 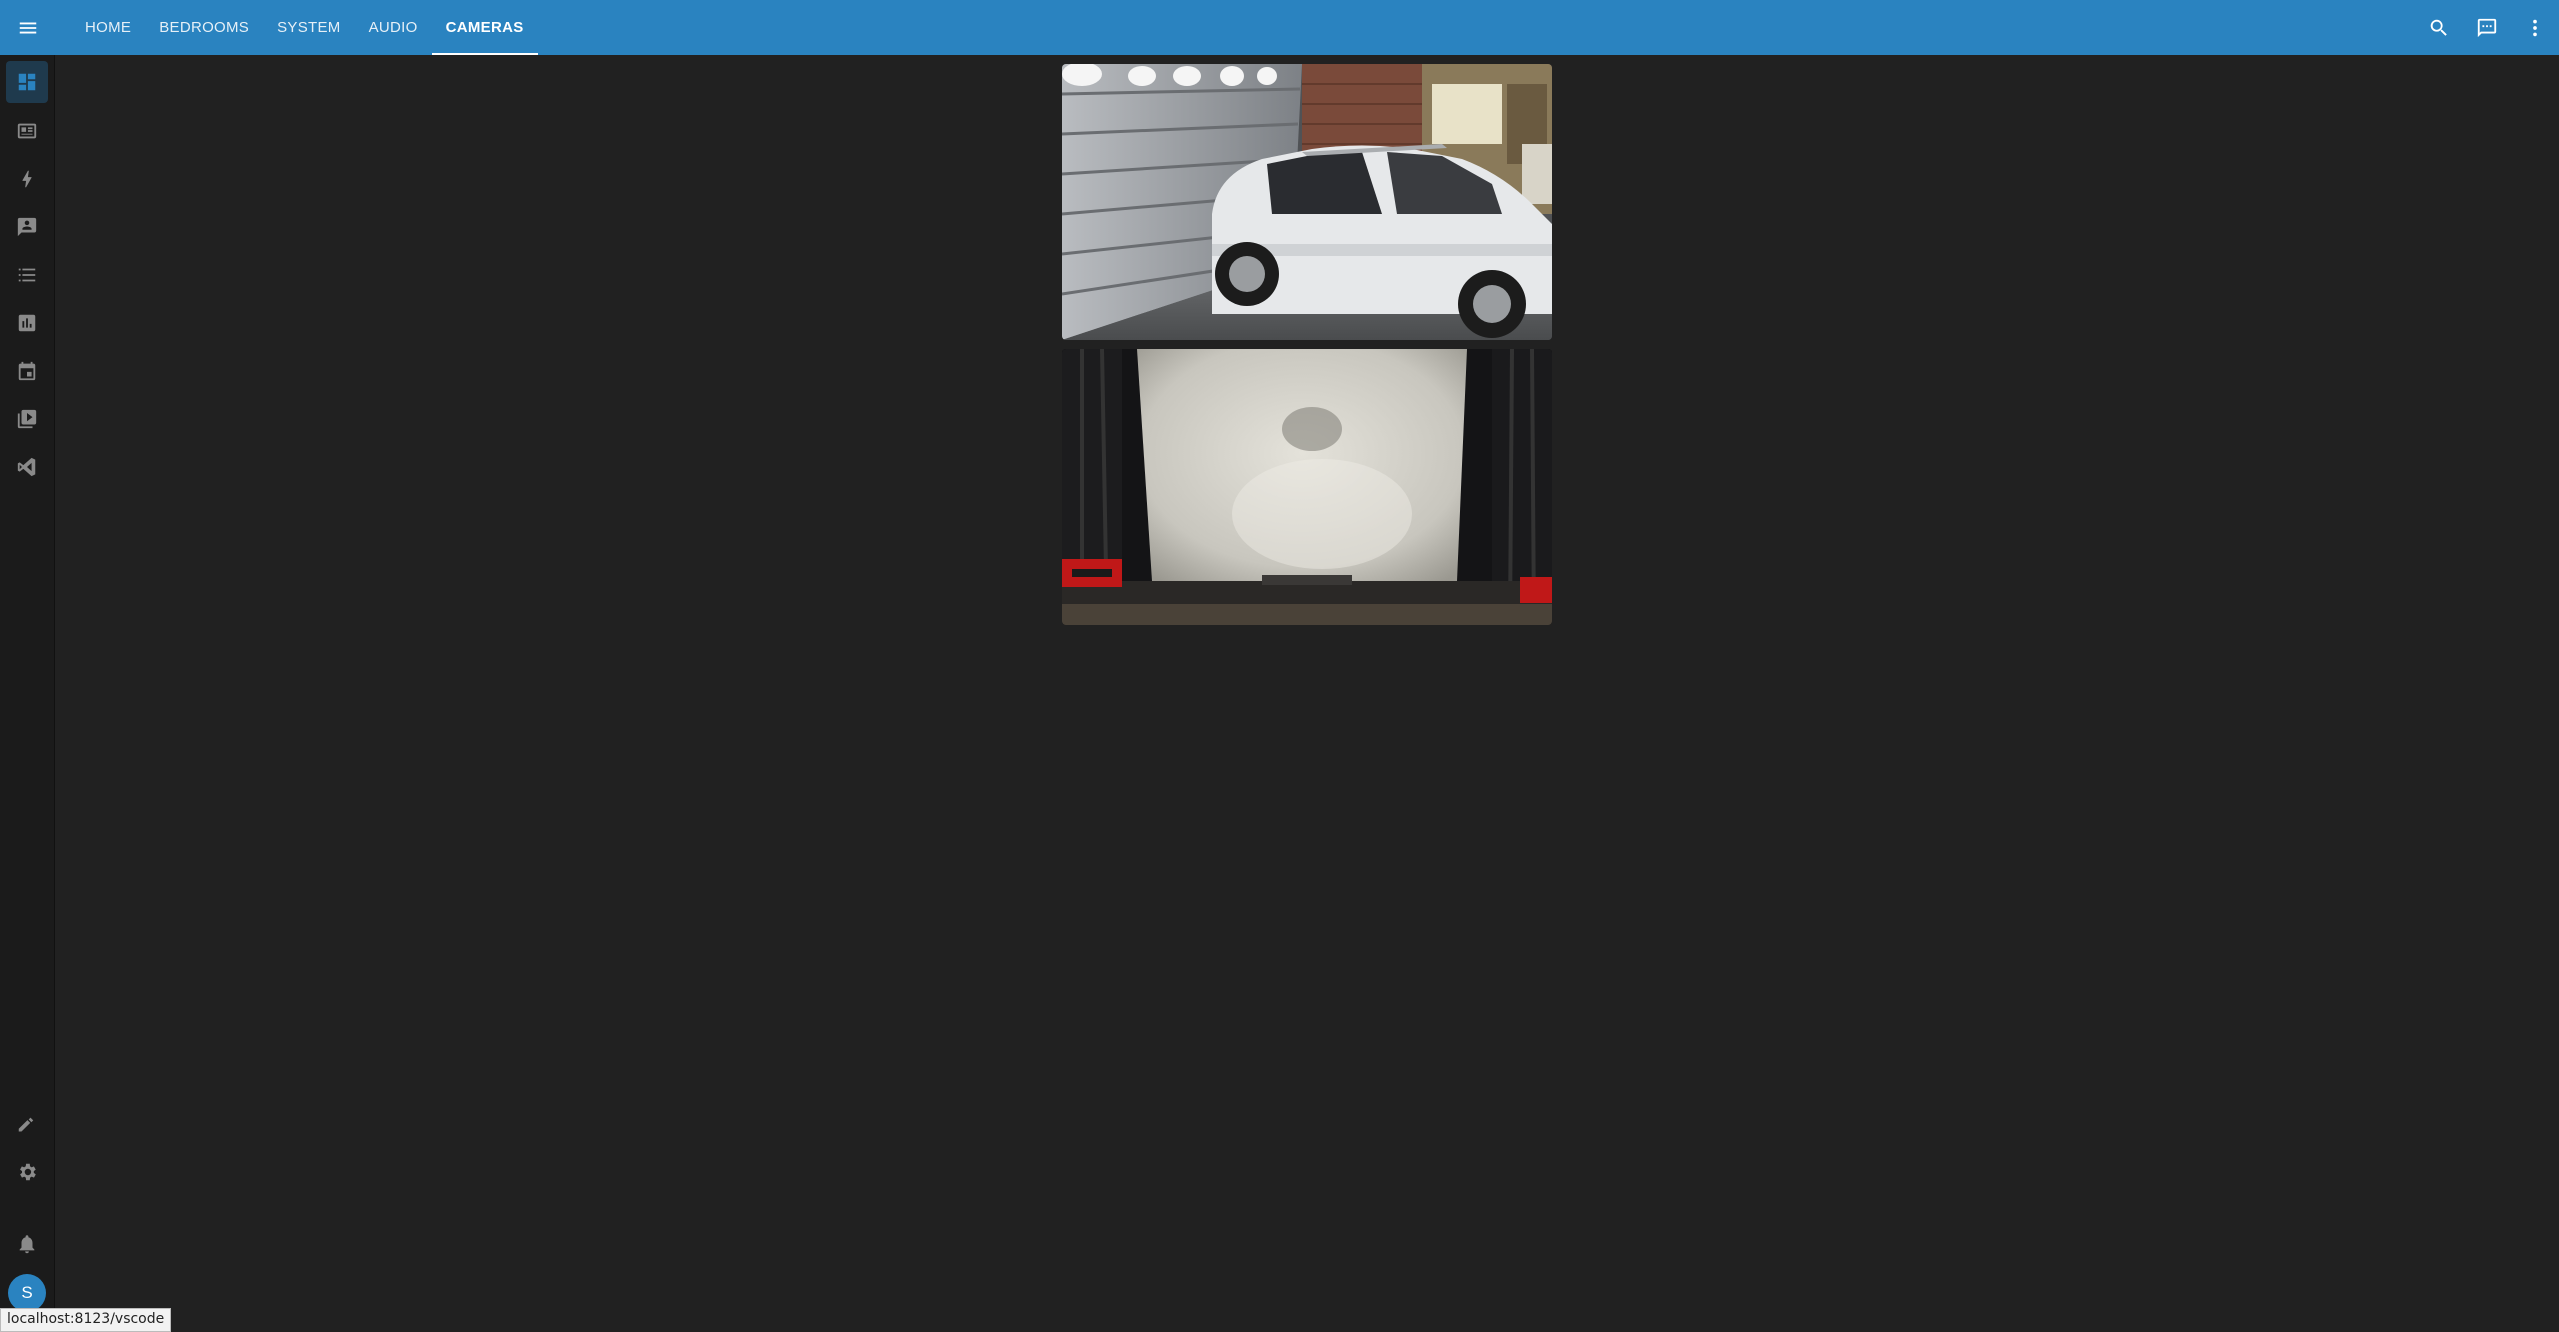 I want to click on developer-tools-icon, so click(x=26, y=1124).